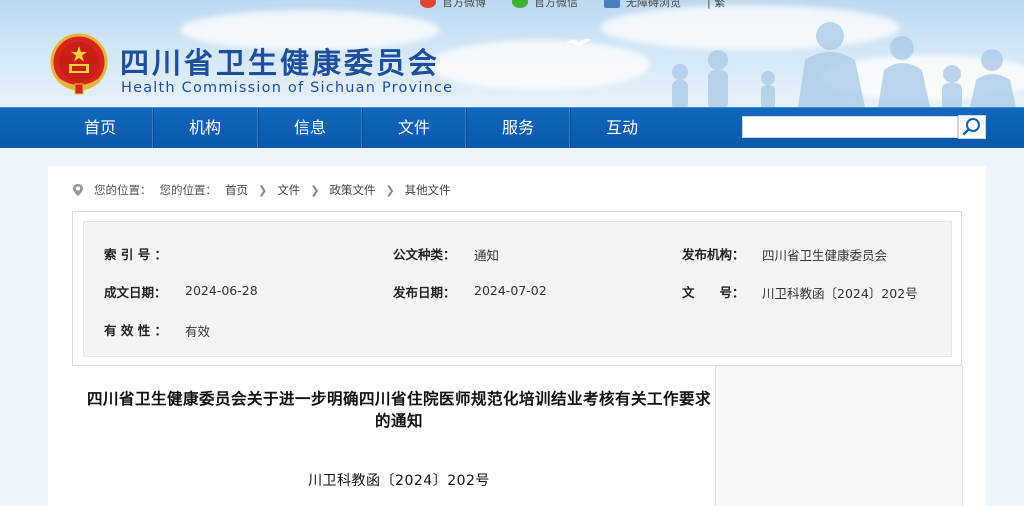 This screenshot has width=1024, height=506. What do you see at coordinates (612, 4) in the screenshot?
I see `accessibility-icon` at bounding box center [612, 4].